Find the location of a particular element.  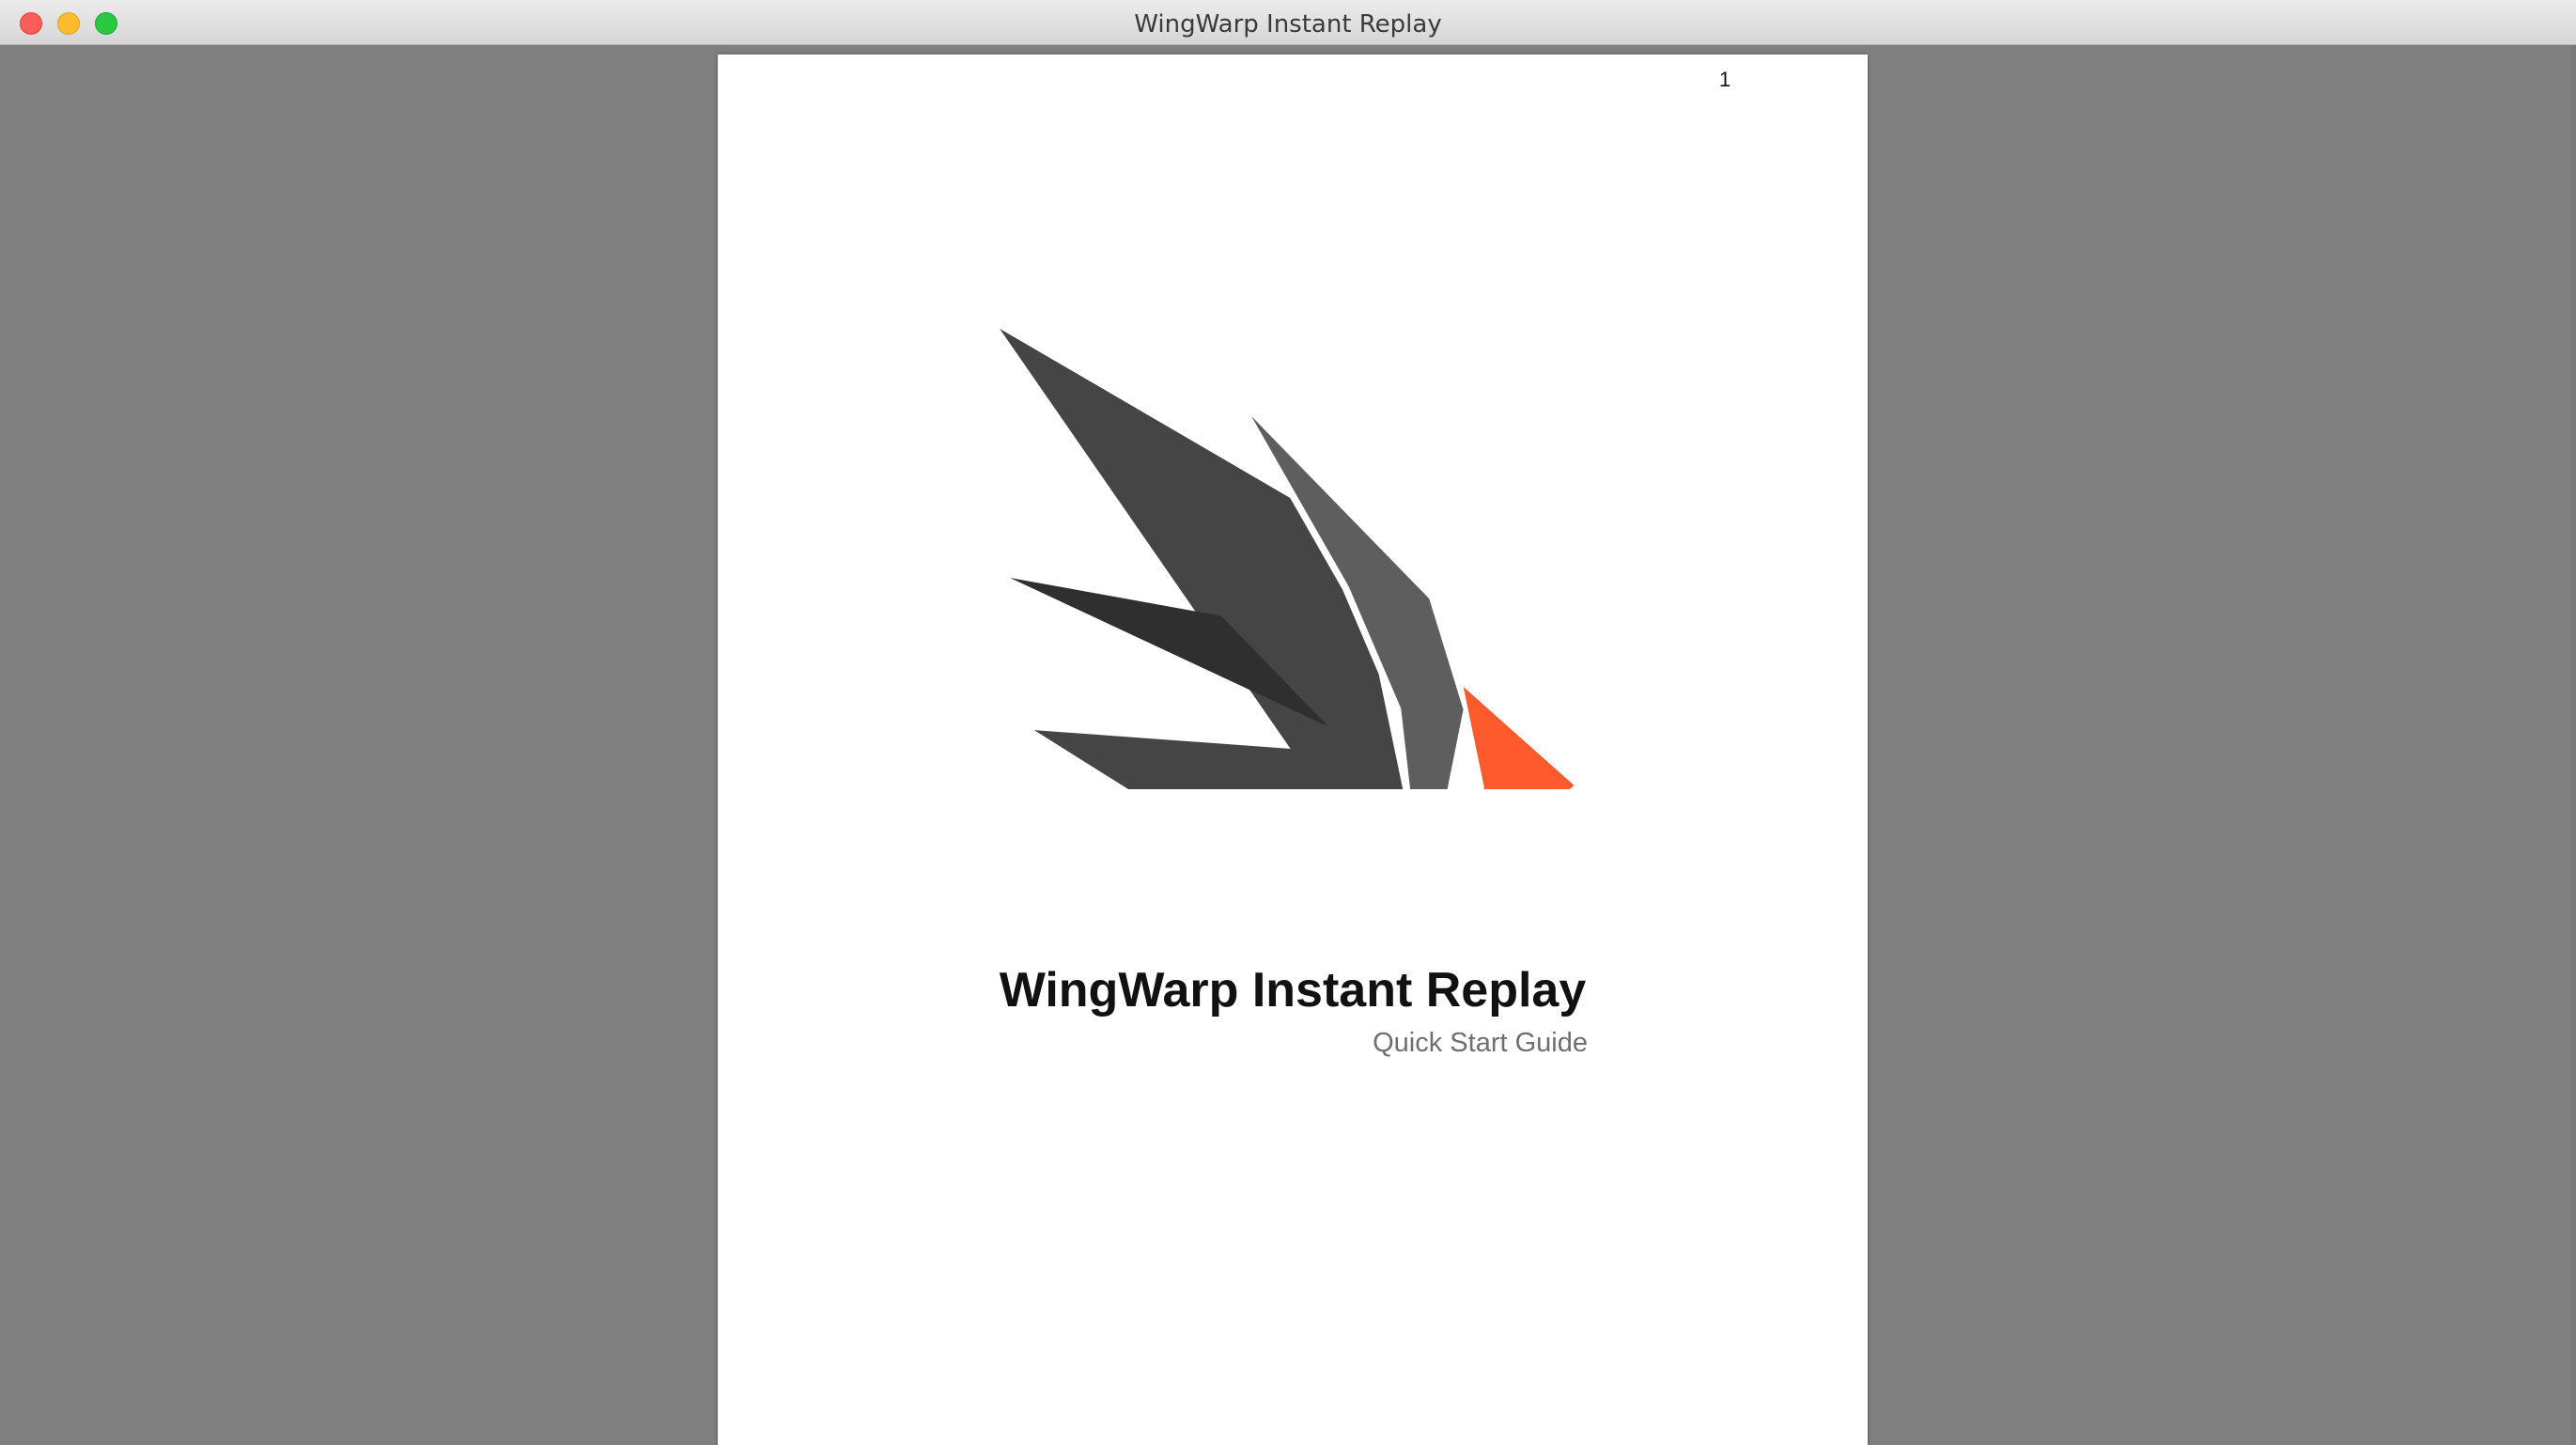

document-subtitle: Quick Start Guide is located at coordinates (1481, 1043).